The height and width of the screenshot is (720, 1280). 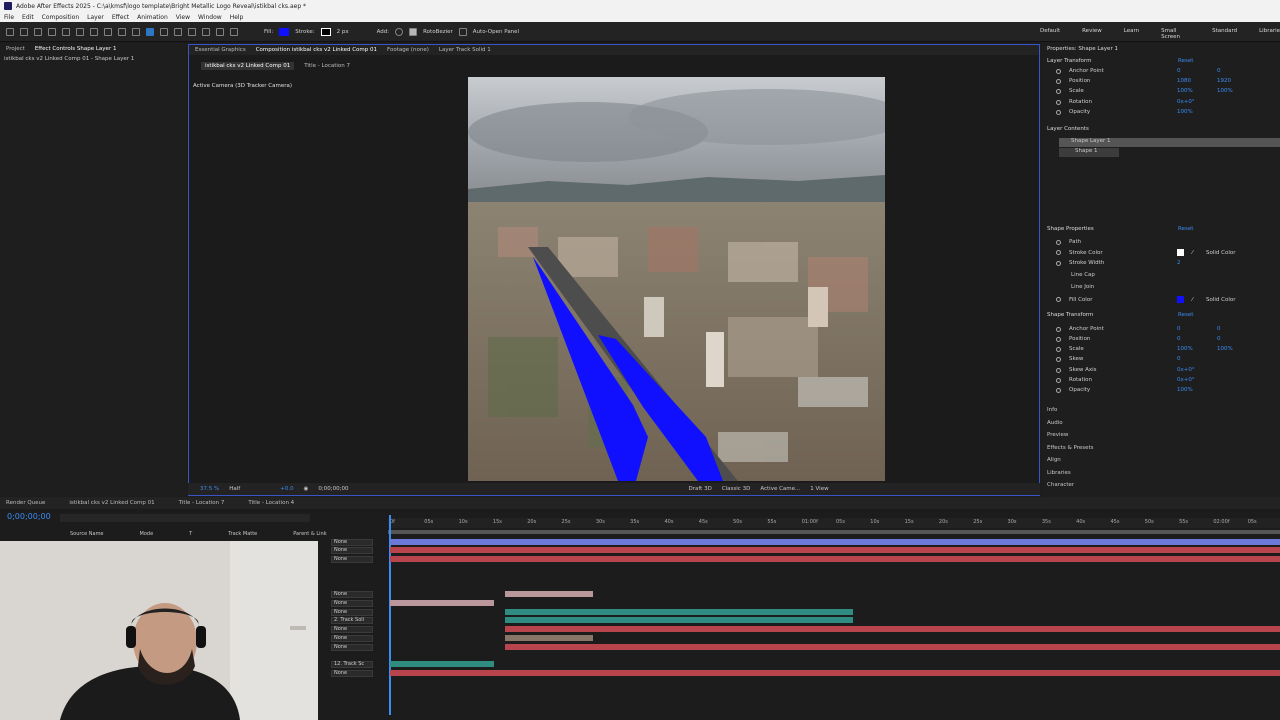 What do you see at coordinates (1070, 435) in the screenshot?
I see `panel-preview: Preview` at bounding box center [1070, 435].